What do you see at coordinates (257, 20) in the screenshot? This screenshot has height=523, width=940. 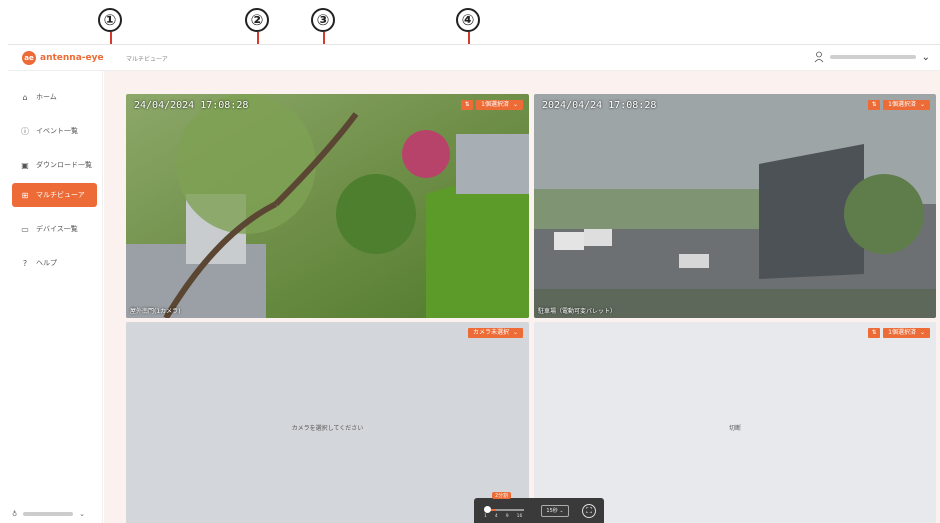 I see `callout-2: ②` at bounding box center [257, 20].